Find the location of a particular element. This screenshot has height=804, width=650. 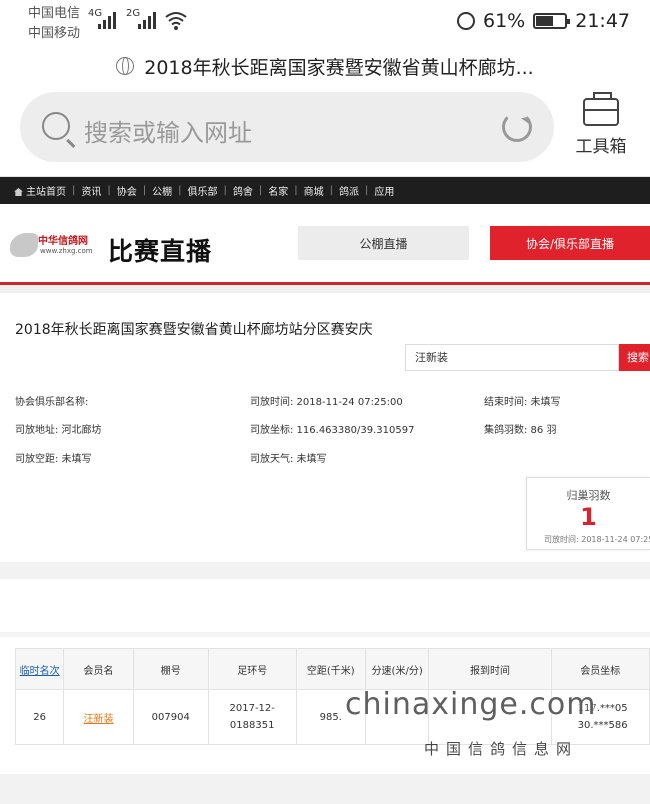

refresh-icon is located at coordinates (517, 127).